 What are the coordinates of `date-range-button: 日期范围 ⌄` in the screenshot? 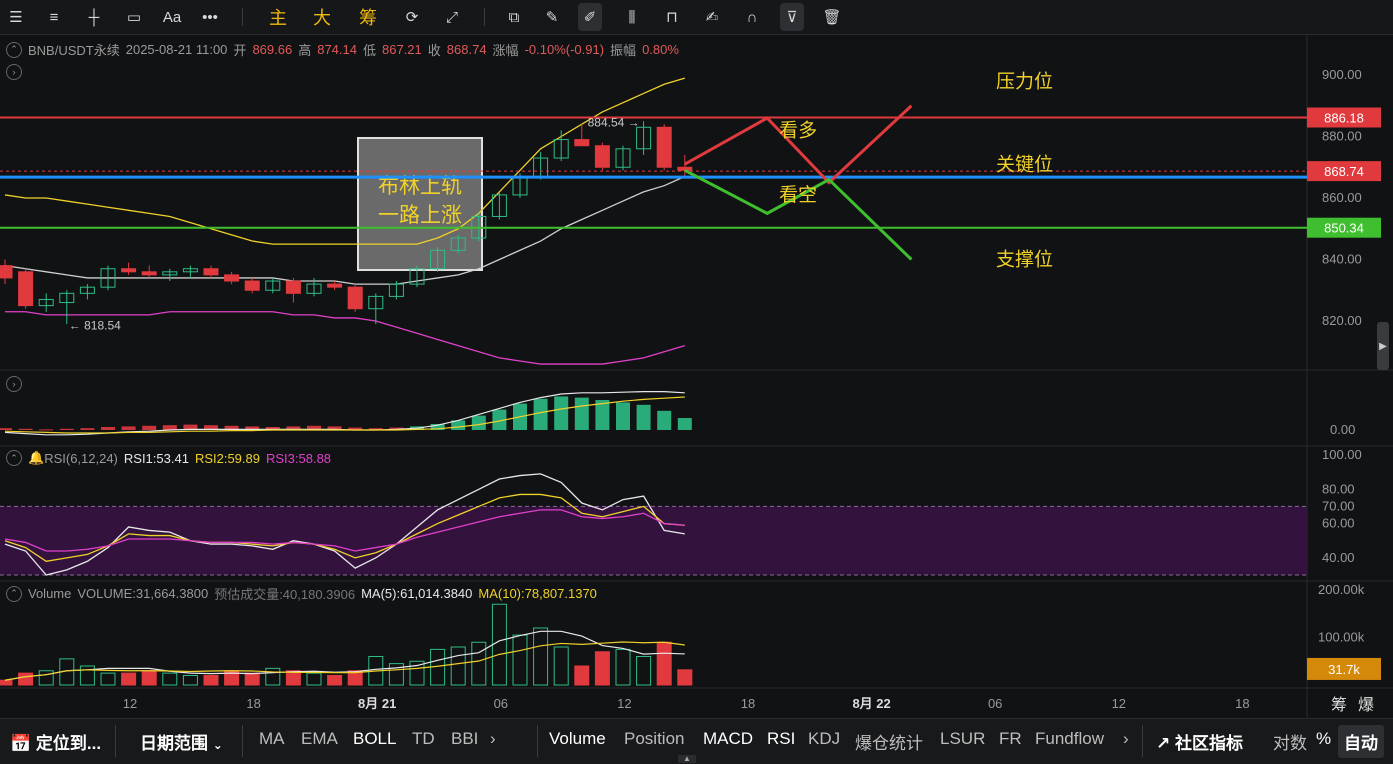 It's located at (181, 741).